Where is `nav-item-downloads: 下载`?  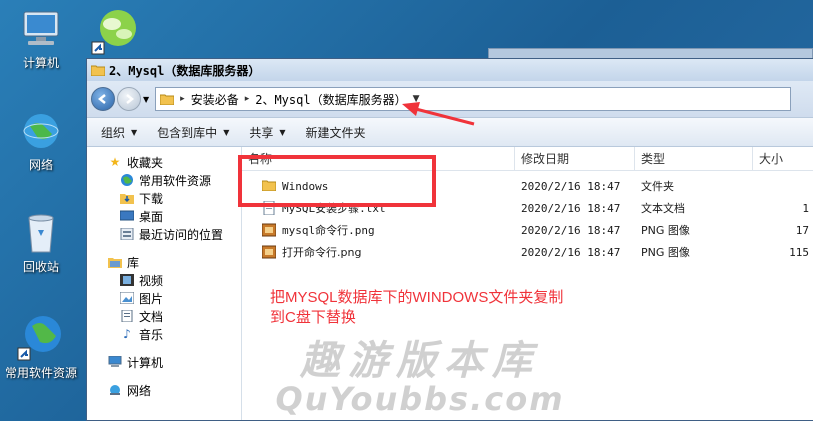 nav-item-downloads: 下载 is located at coordinates (164, 198).